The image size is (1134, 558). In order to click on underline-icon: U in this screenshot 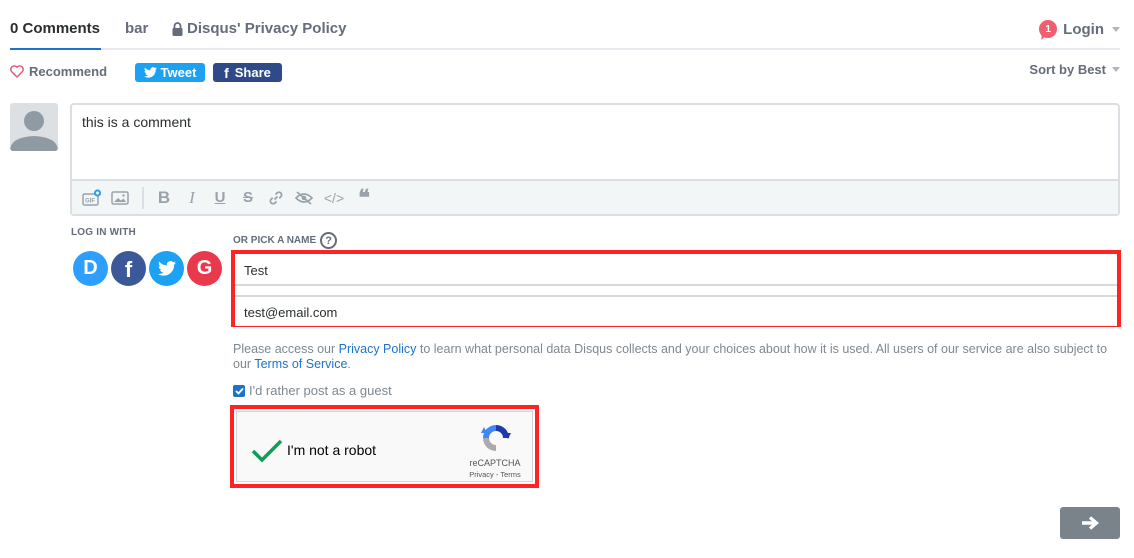, I will do `click(220, 198)`.